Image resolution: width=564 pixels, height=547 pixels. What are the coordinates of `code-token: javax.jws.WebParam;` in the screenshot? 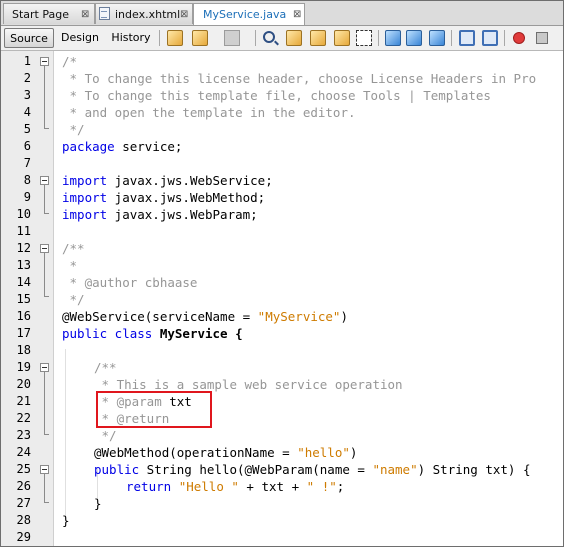 It's located at (182, 214).